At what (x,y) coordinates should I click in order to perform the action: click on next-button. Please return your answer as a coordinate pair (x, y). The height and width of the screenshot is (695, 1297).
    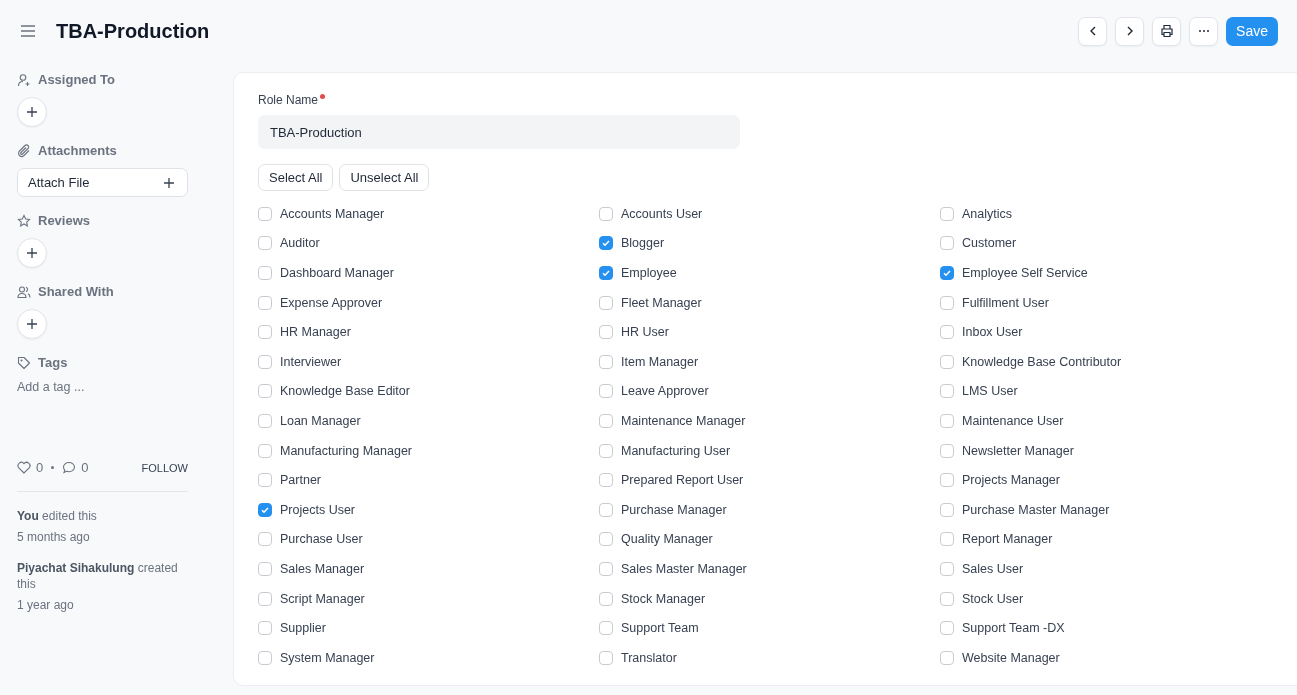
    Looking at the image, I should click on (1130, 31).